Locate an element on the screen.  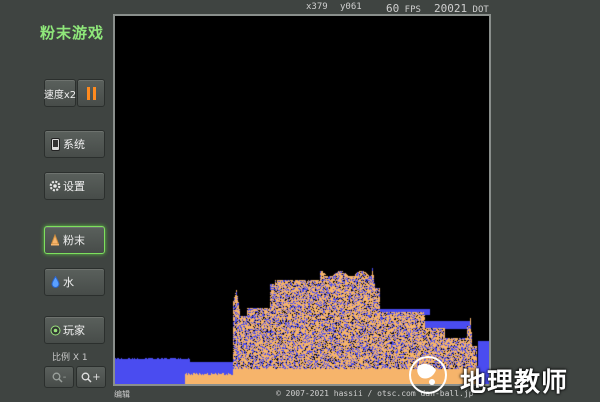
system-button: 系统 is located at coordinates (74, 144).